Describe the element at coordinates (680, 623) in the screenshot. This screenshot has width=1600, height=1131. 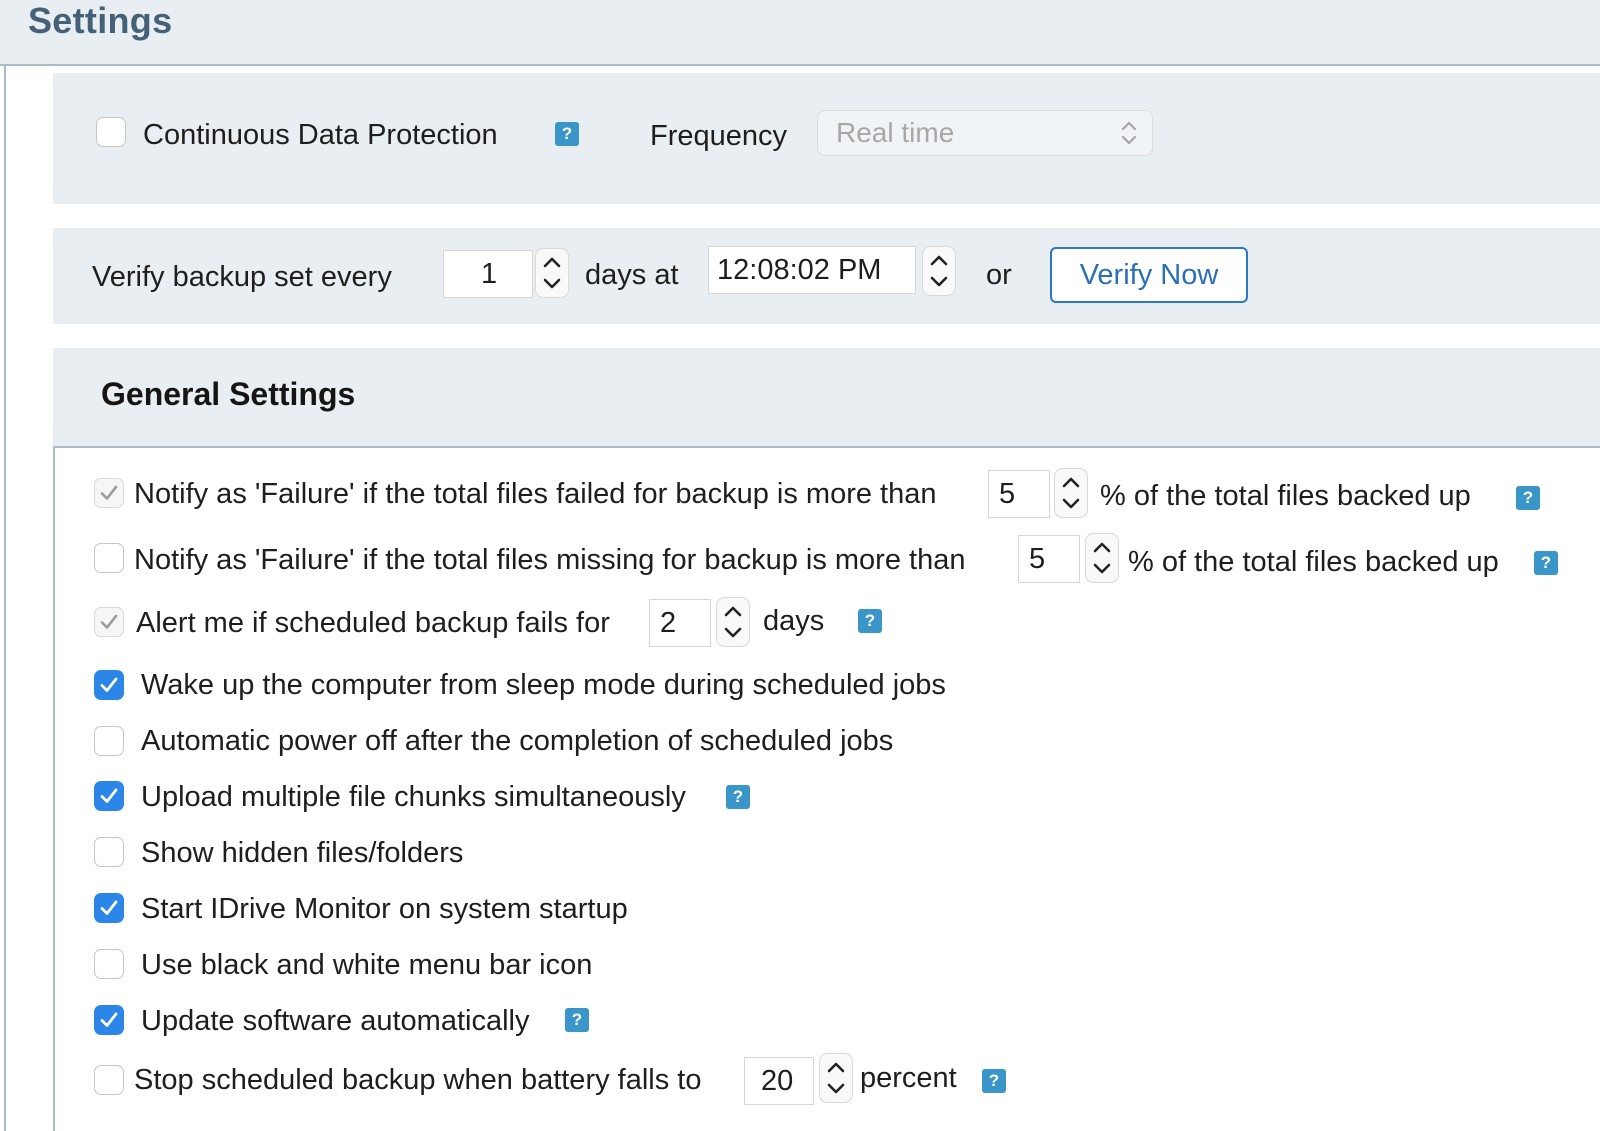
I see `alert-fail-input: 2` at that location.